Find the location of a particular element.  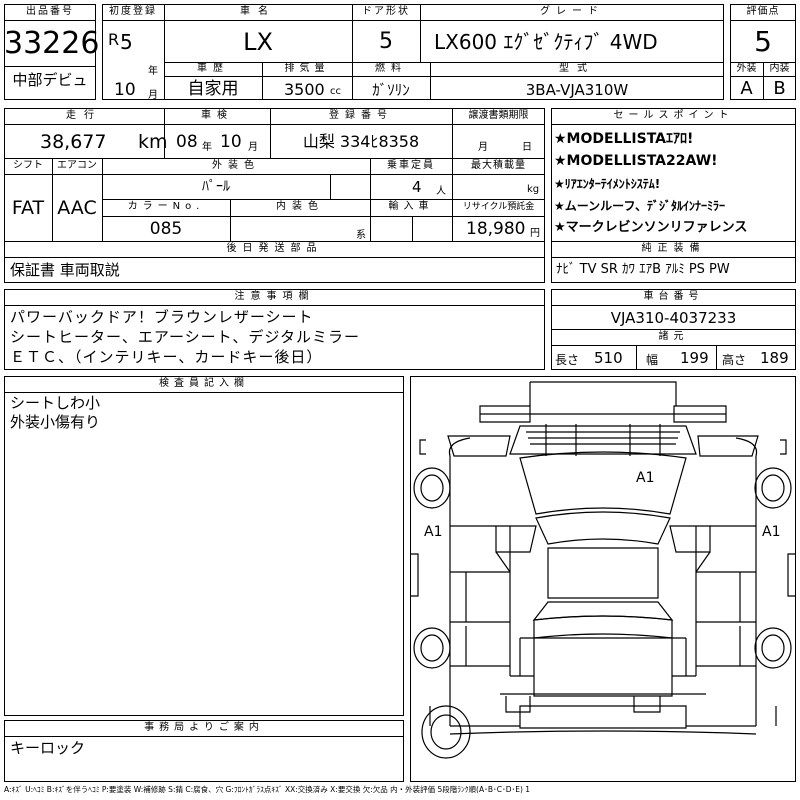

capacity-label: 乗車定員 is located at coordinates (411, 165).